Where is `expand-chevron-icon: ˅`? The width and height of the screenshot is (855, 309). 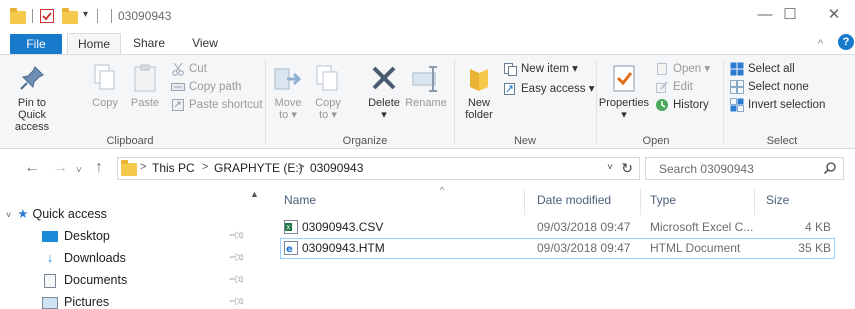
expand-chevron-icon: ˅ is located at coordinates (8, 215).